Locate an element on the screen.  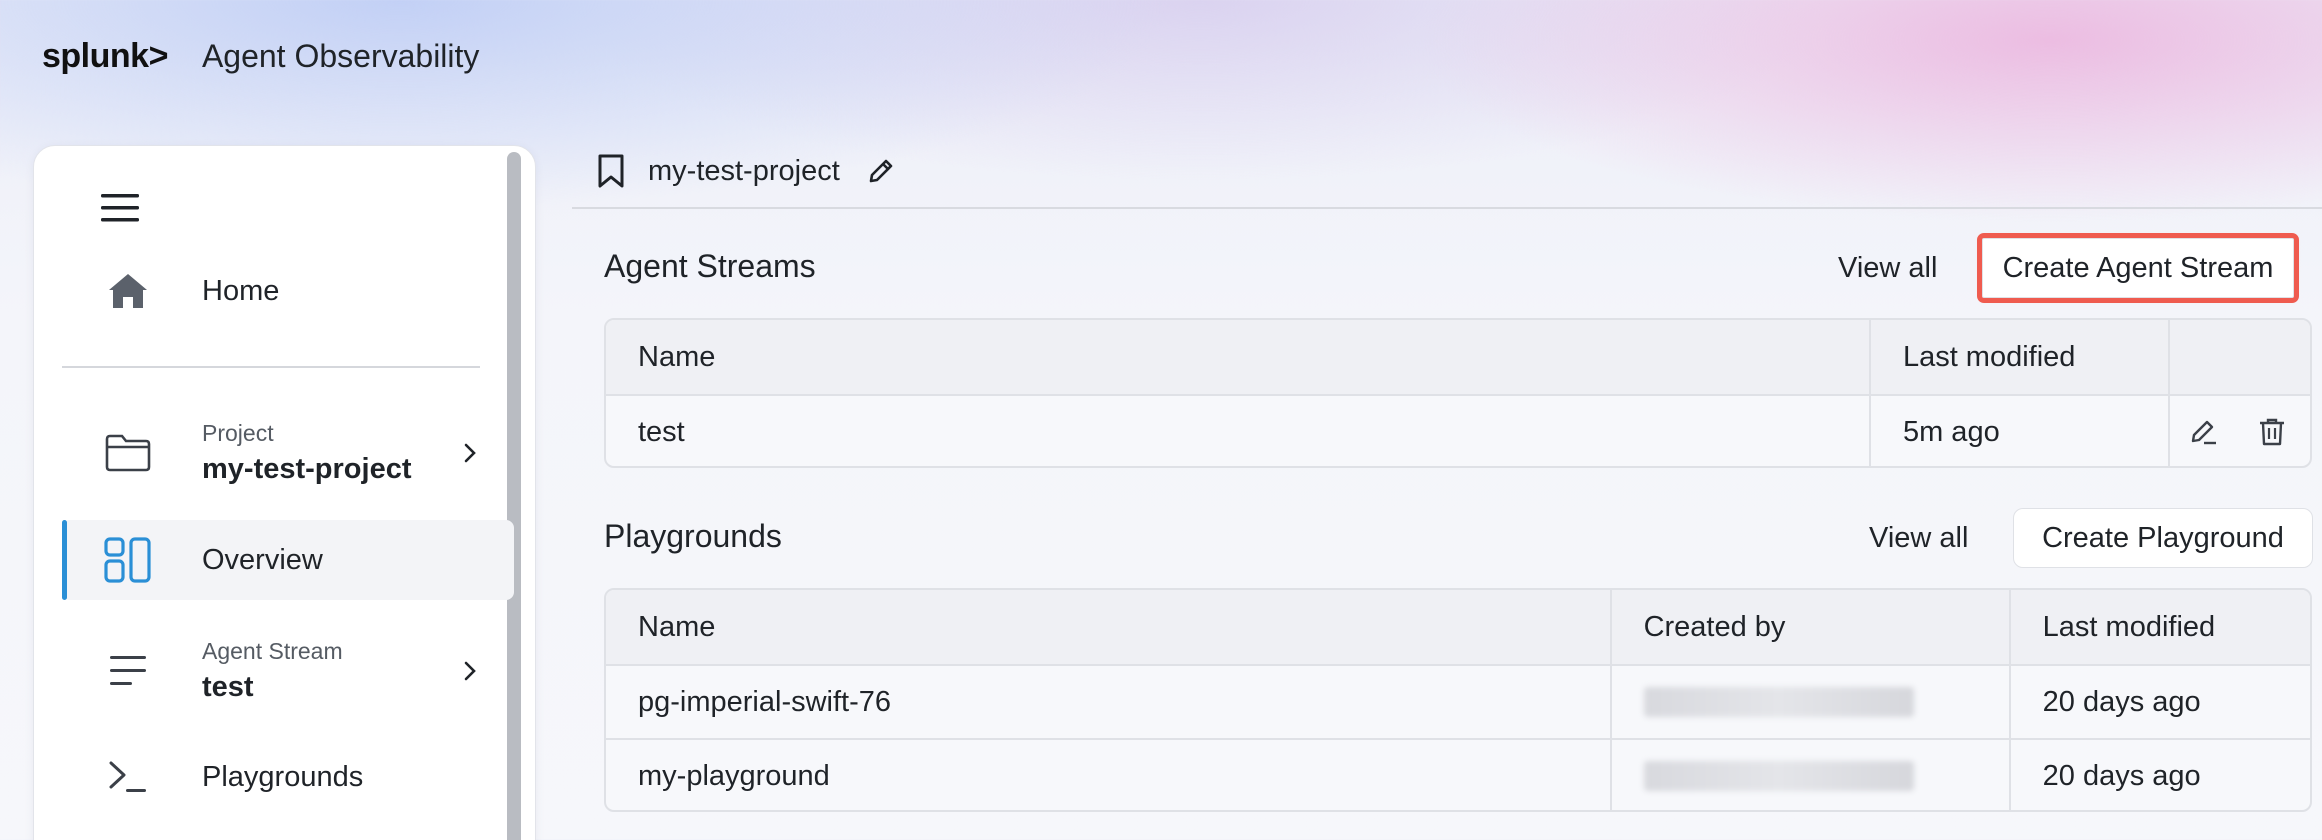
agent-stream-last-modified: 5m ago is located at coordinates (2018, 431).